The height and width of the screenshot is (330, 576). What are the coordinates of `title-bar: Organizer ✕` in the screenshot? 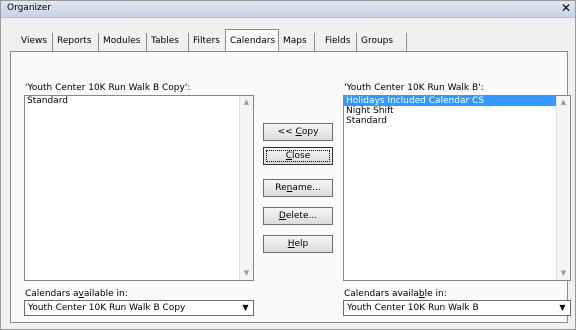 It's located at (288, 9).